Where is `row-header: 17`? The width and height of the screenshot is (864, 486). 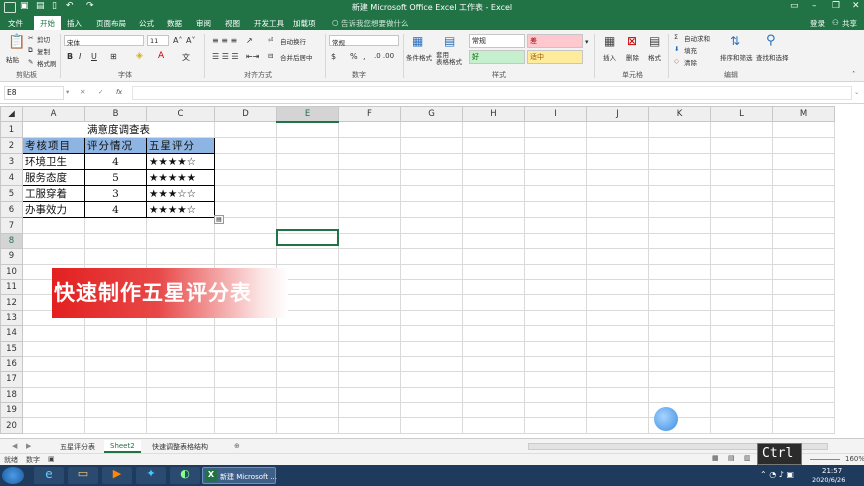
row-header: 17 is located at coordinates (11, 379).